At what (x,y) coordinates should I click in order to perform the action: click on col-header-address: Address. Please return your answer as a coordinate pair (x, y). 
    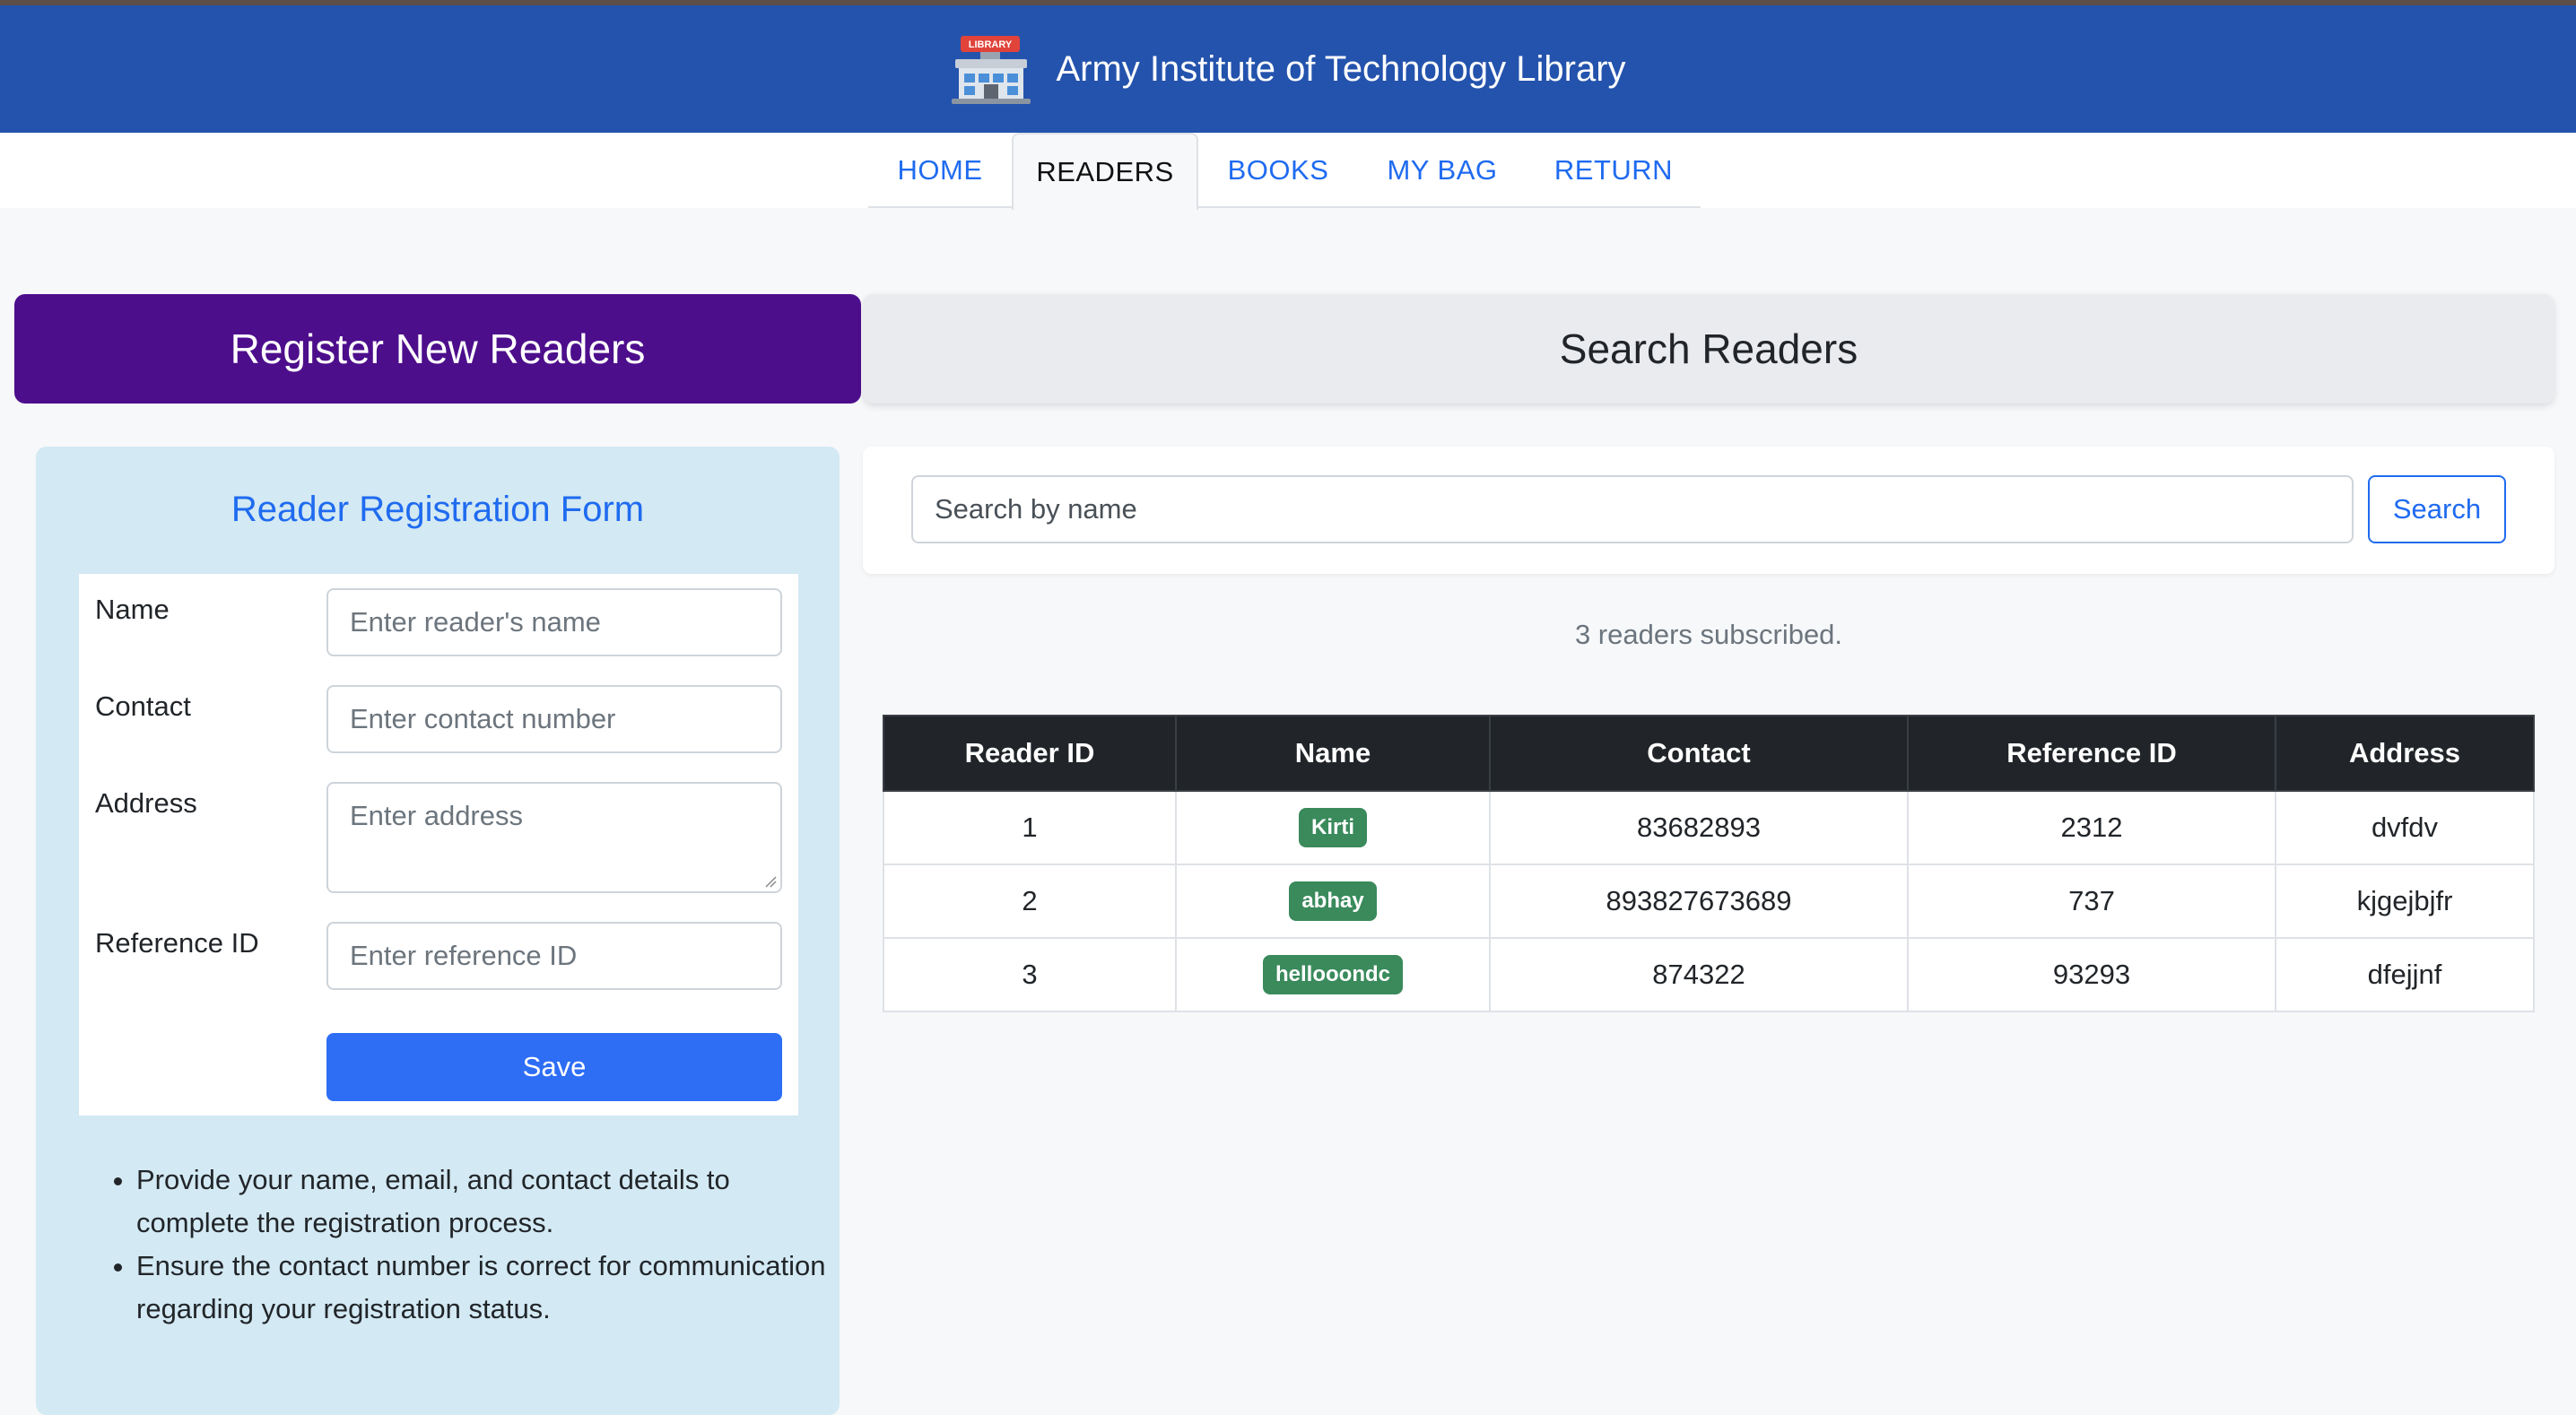
    Looking at the image, I should click on (2405, 753).